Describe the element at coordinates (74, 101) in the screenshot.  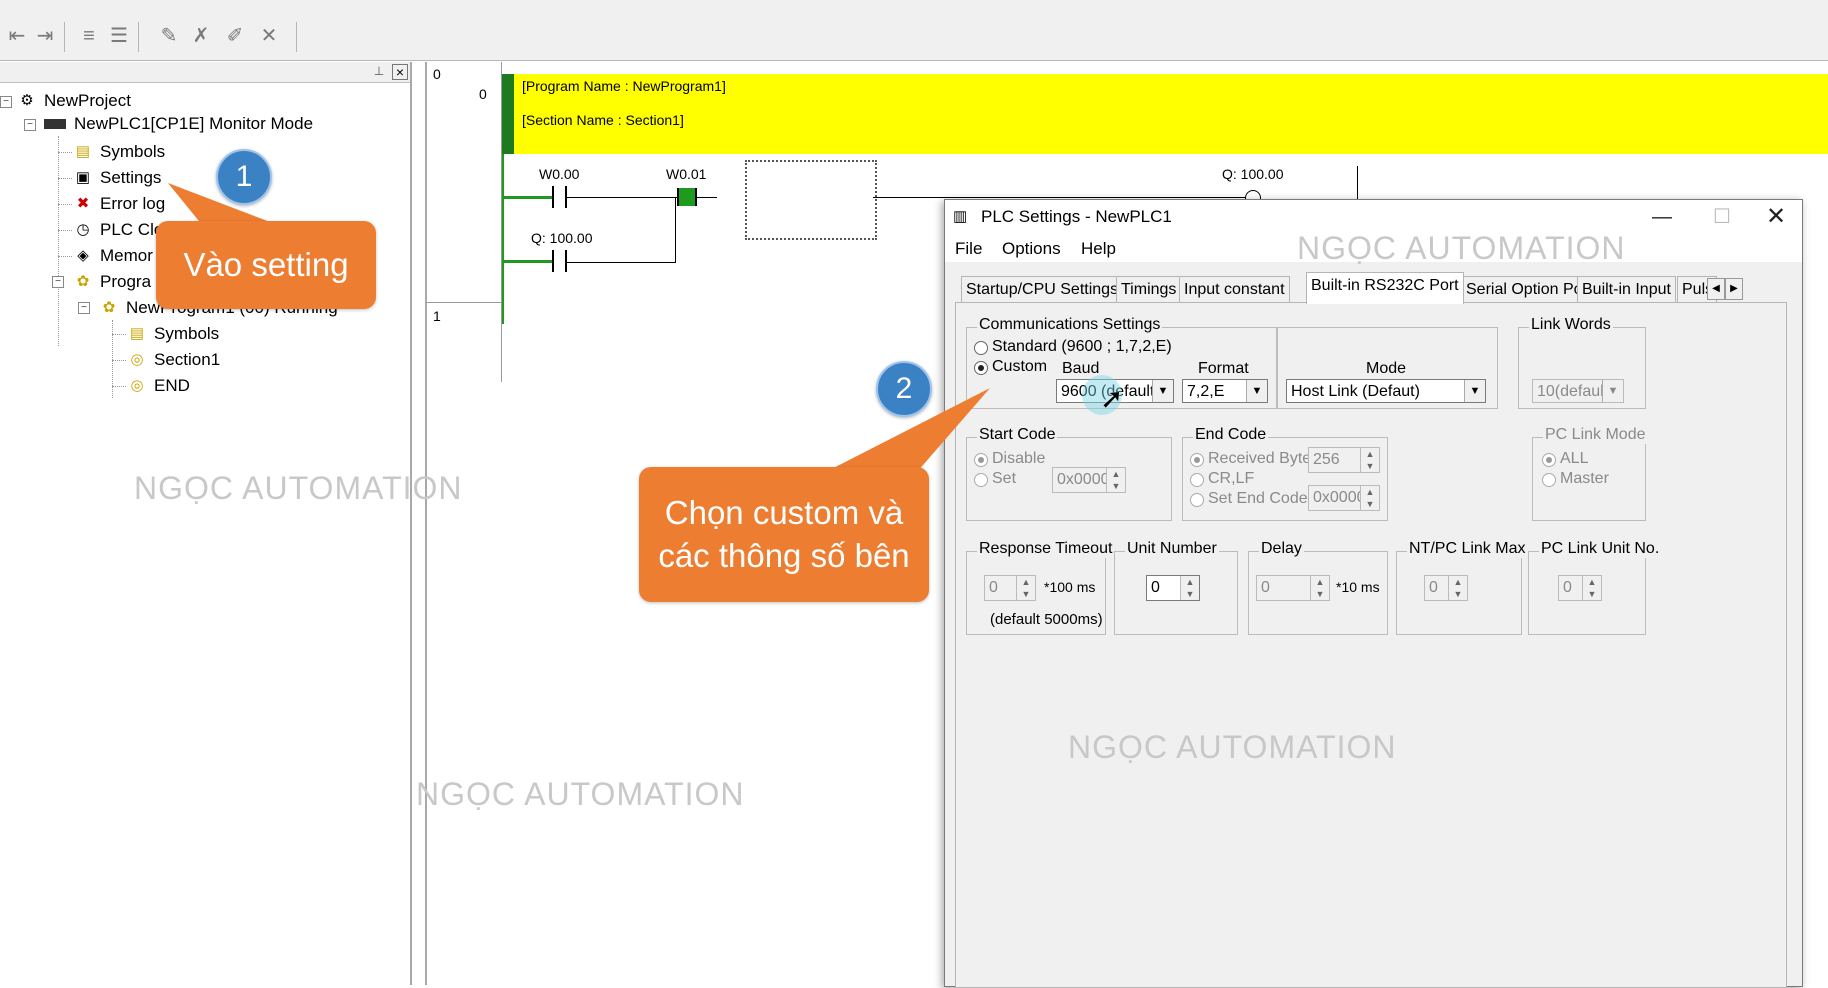
I see `tree-item-project: ⚙ NewProject` at that location.